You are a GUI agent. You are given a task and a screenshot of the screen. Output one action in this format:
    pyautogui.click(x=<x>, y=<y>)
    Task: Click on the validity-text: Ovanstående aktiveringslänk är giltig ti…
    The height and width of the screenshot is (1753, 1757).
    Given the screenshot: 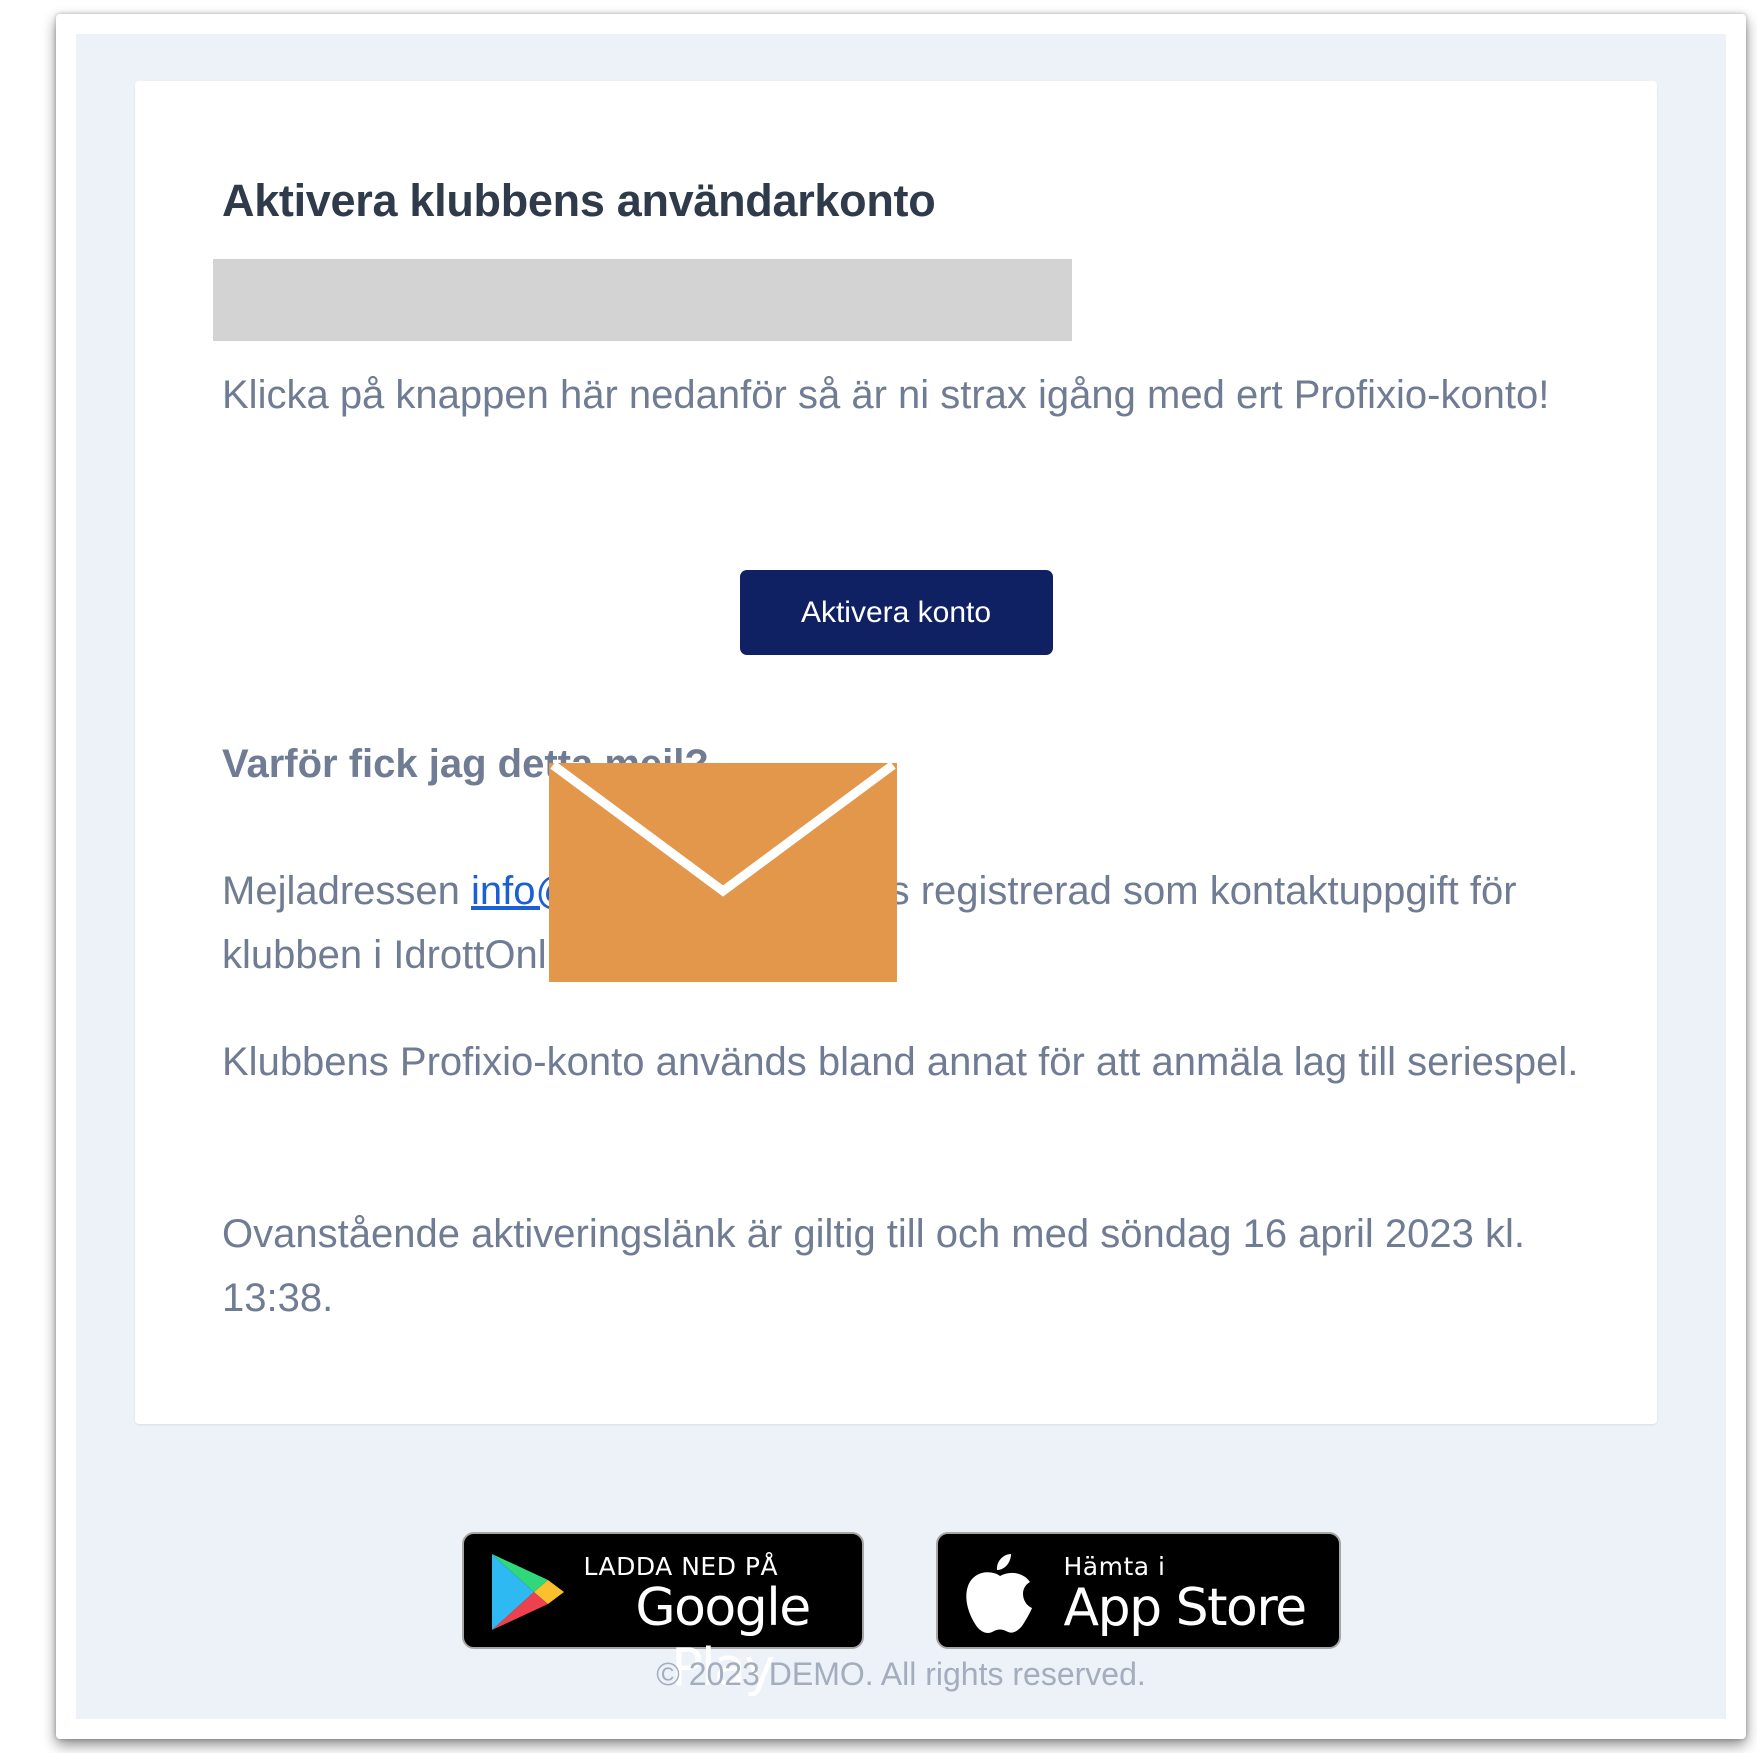 What is the action you would take?
    pyautogui.click(x=873, y=1266)
    